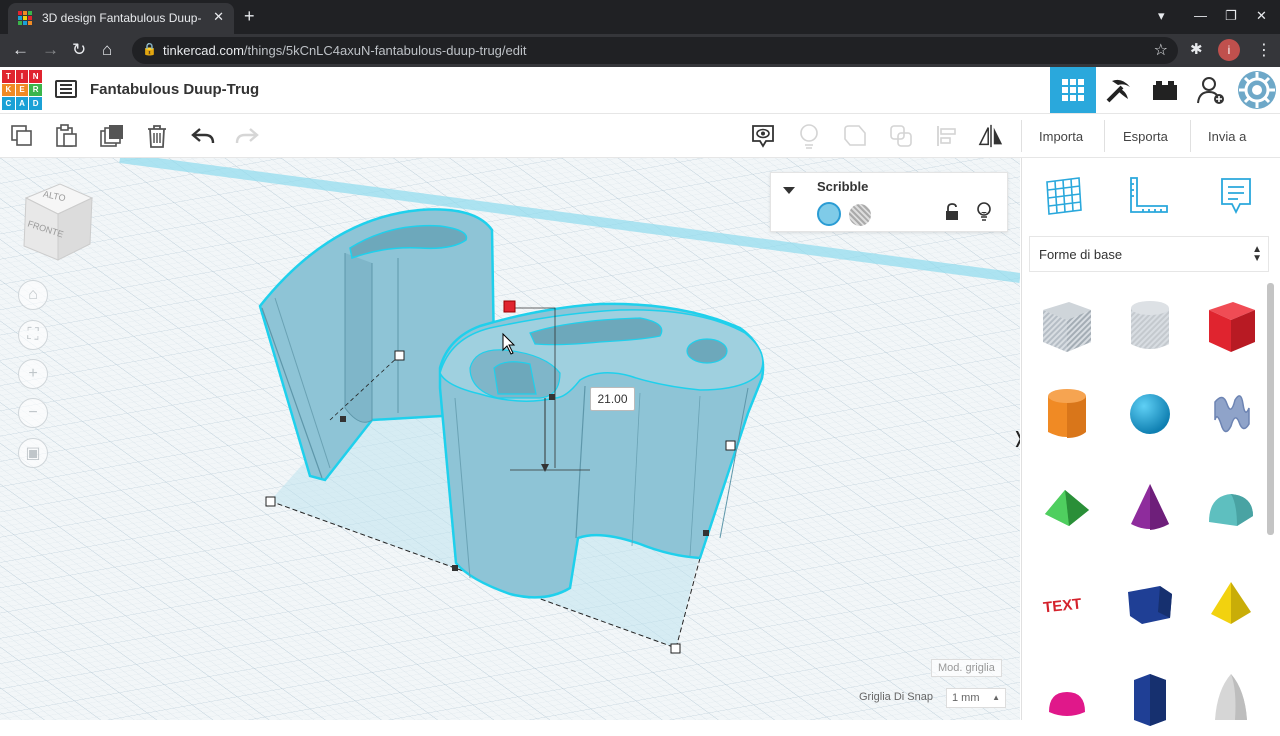  Describe the element at coordinates (174, 89) in the screenshot. I see `design-title: Fantabulous Duup-Trug` at that location.